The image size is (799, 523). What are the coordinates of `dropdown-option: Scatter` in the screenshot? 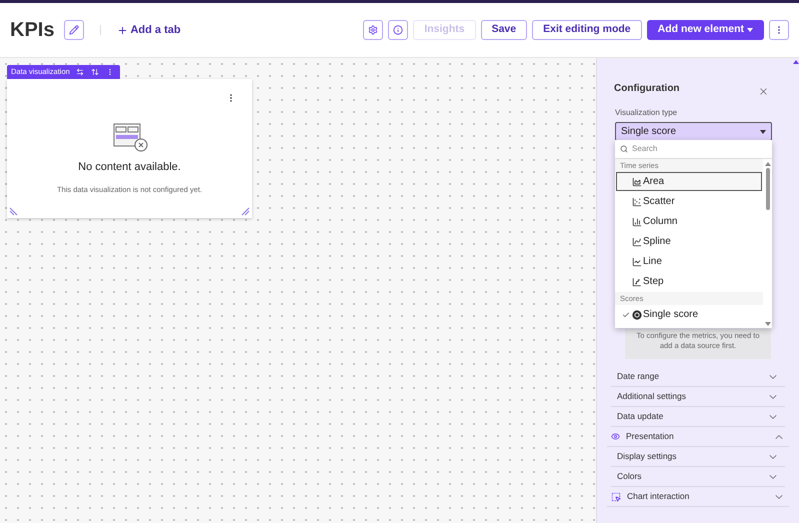 It's located at (689, 201).